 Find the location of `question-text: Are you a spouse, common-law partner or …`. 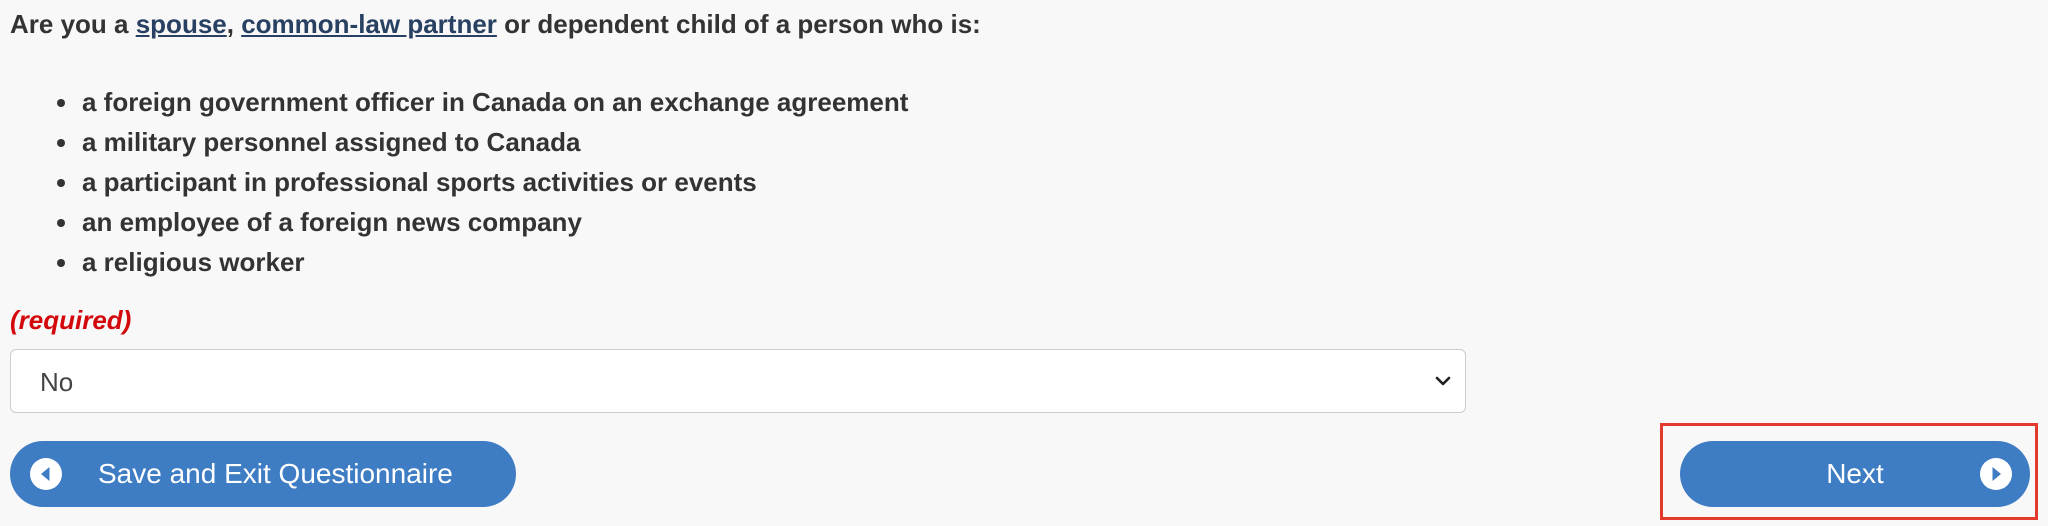

question-text: Are you a spouse, common-law partner or … is located at coordinates (495, 24).